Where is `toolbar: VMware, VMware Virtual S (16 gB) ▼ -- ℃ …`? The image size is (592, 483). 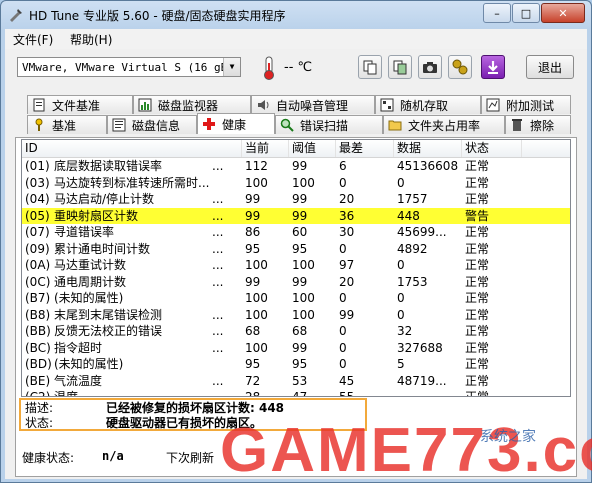
toolbar: VMware, VMware Virtual S (16 gB) ▼ -- ℃ … is located at coordinates (296, 69).